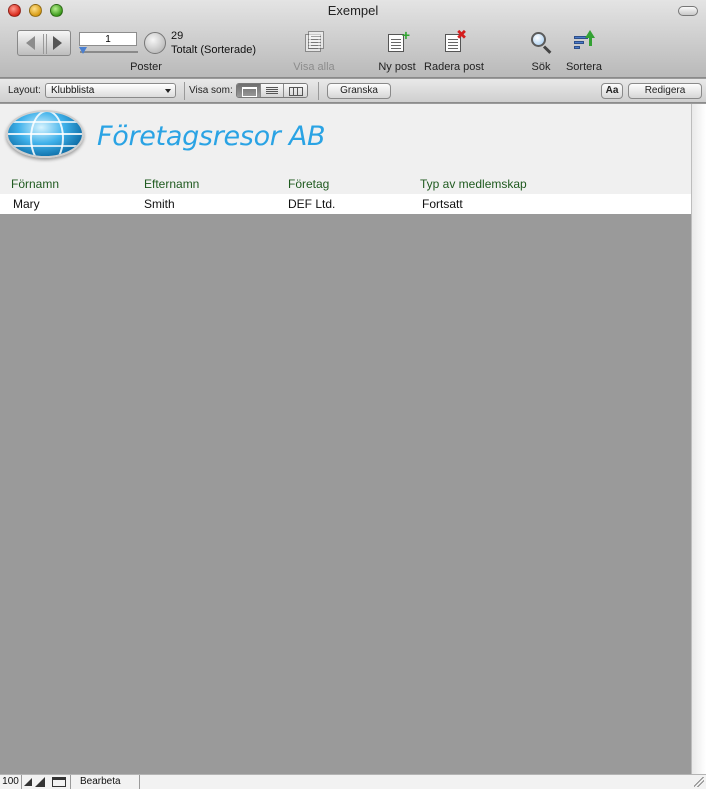  I want to click on record-number-input, so click(108, 39).